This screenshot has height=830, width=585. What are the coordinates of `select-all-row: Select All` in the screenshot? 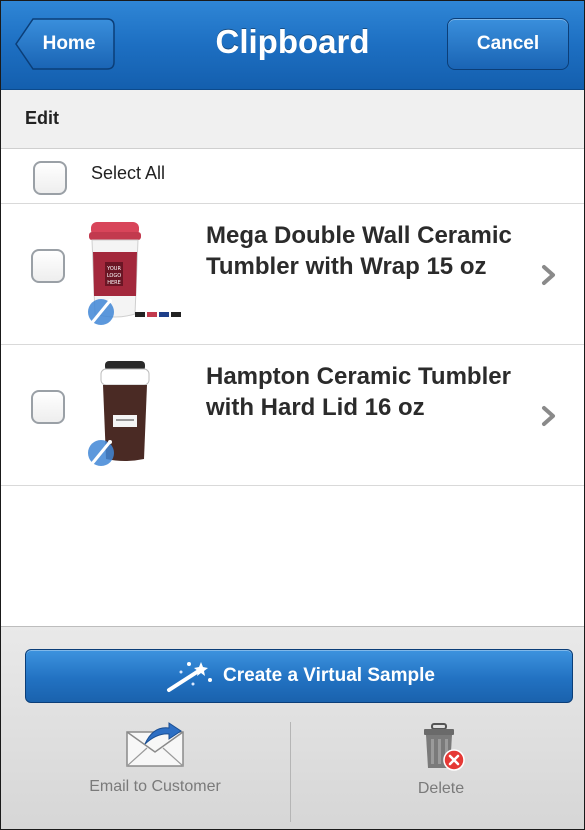 It's located at (292, 176).